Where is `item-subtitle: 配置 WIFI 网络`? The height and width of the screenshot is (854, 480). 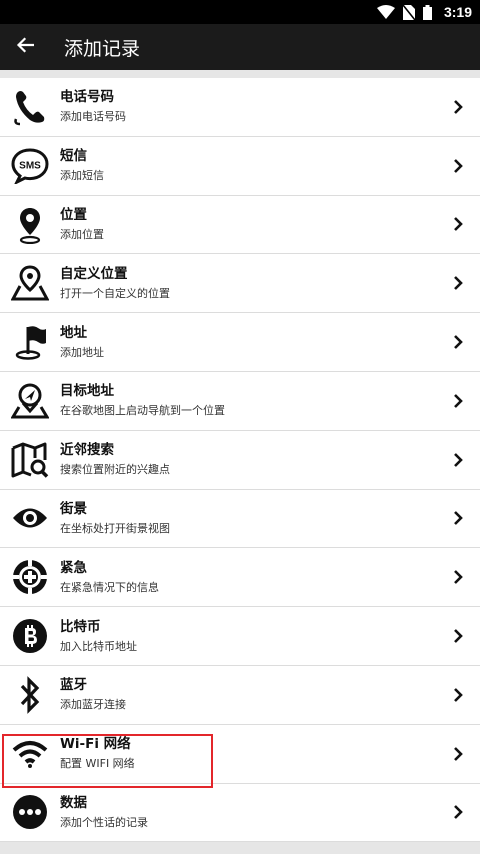 item-subtitle: 配置 WIFI 网络 is located at coordinates (97, 764).